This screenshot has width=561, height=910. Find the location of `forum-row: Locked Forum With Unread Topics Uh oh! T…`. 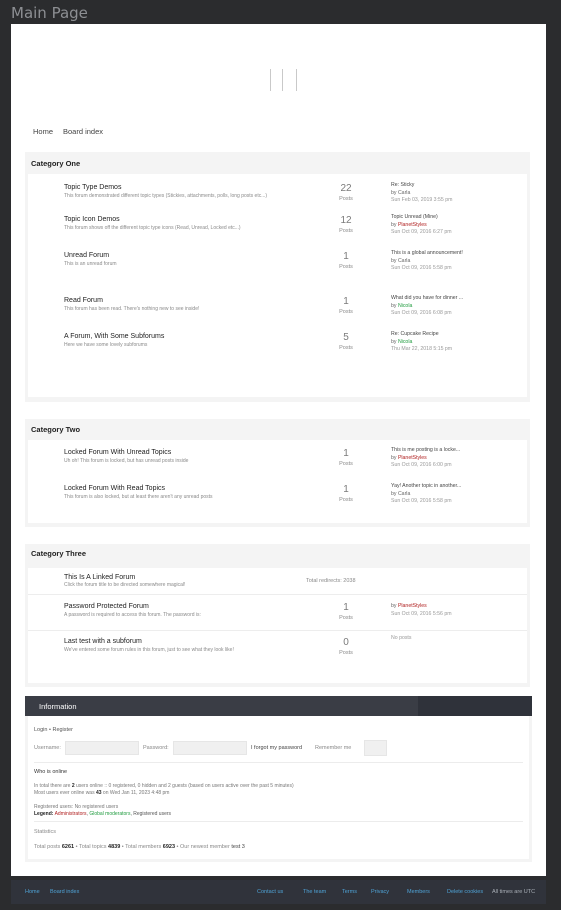

forum-row: Locked Forum With Unread Topics Uh oh! T… is located at coordinates (277, 458).